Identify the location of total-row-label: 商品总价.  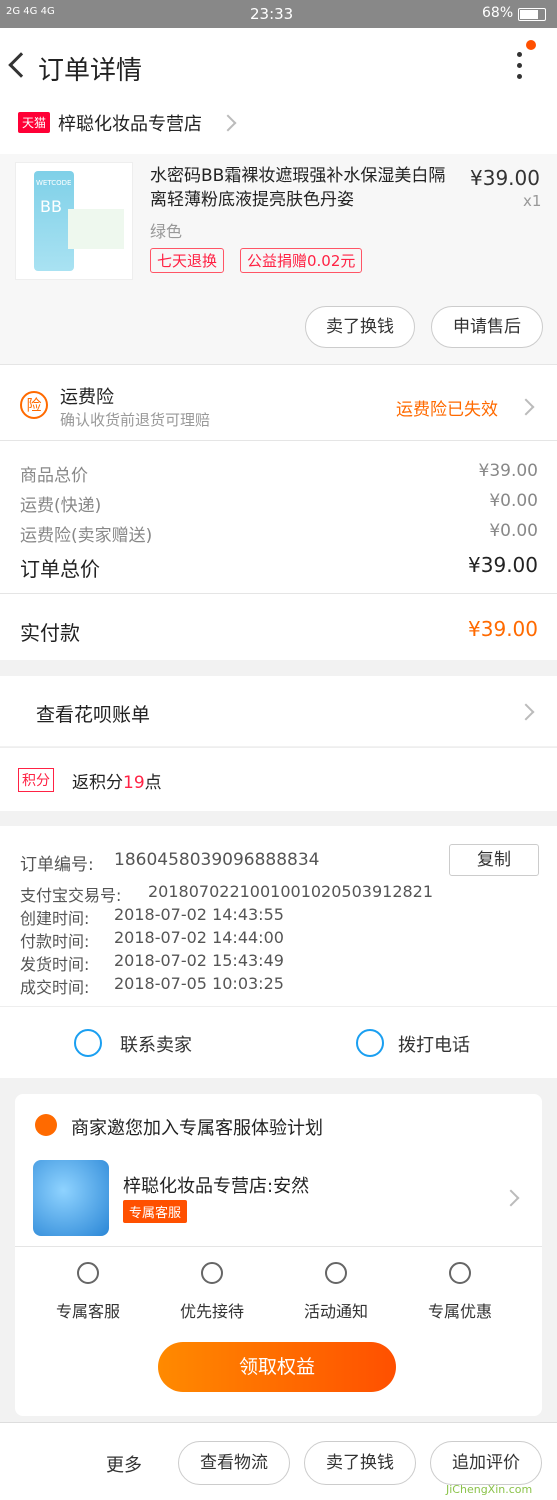
(54, 476).